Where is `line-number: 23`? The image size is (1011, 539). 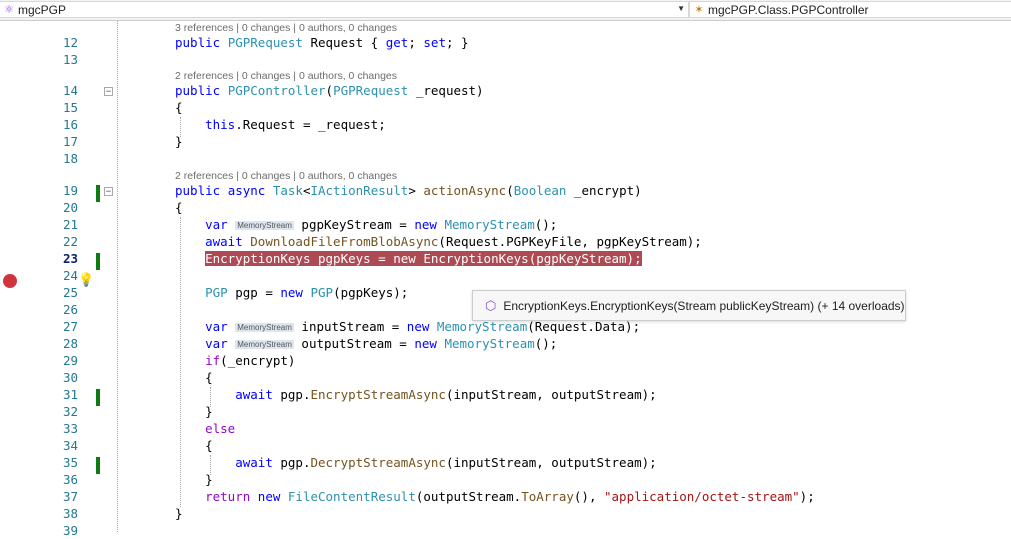
line-number: 23 is located at coordinates (70, 258).